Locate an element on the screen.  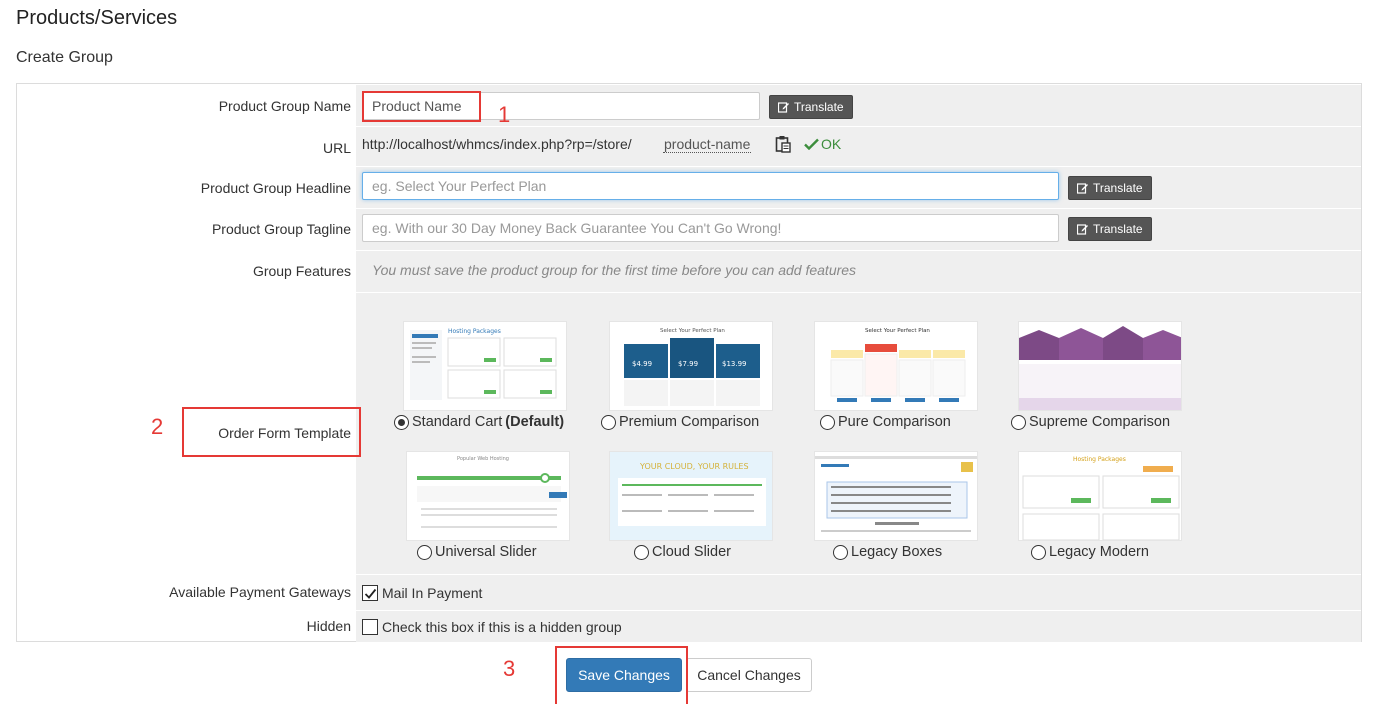
svg-text: $7.99 is located at coordinates (688, 364).